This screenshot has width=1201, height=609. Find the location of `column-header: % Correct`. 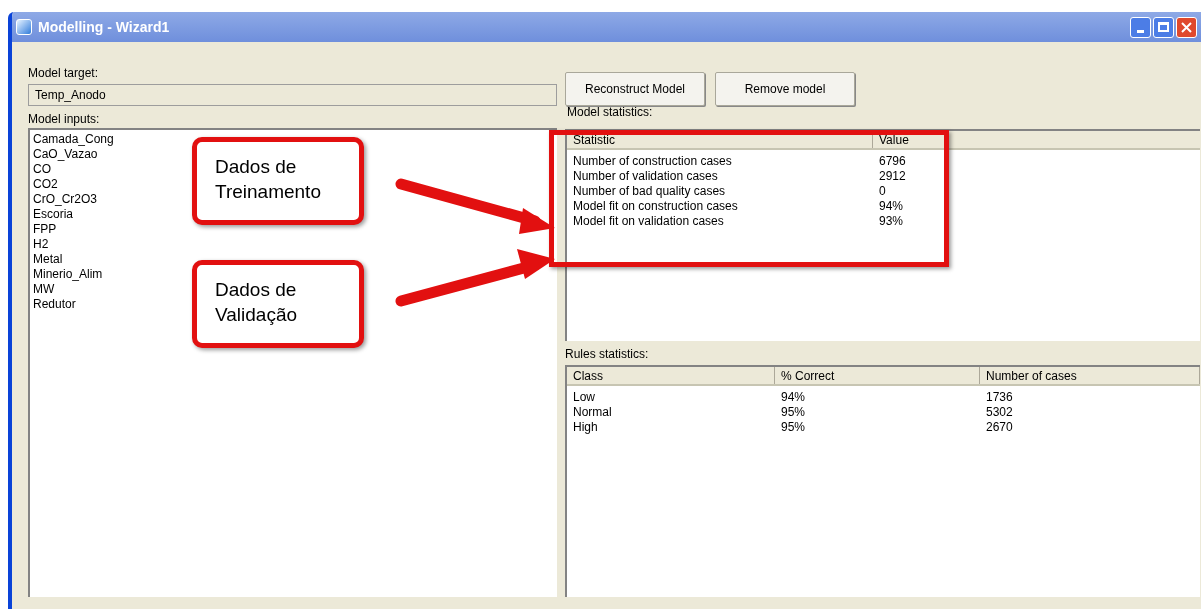

column-header: % Correct is located at coordinates (877, 375).